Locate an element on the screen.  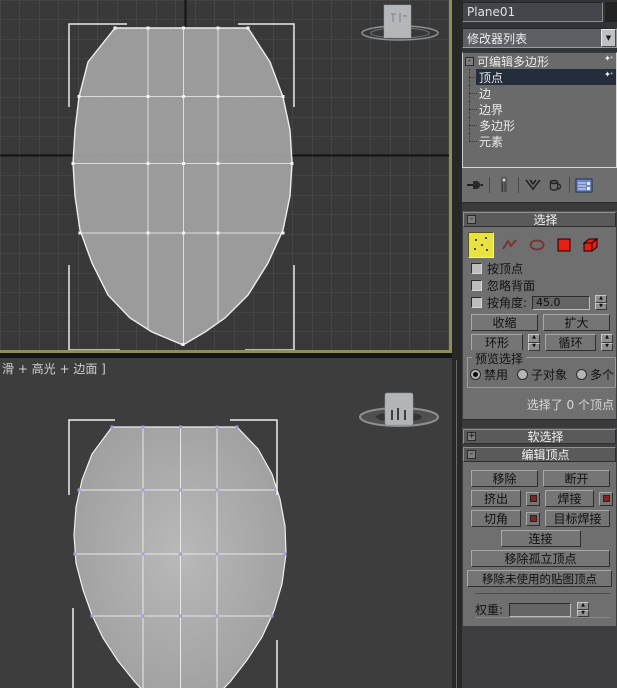
radio-multiple is located at coordinates (582, 374).